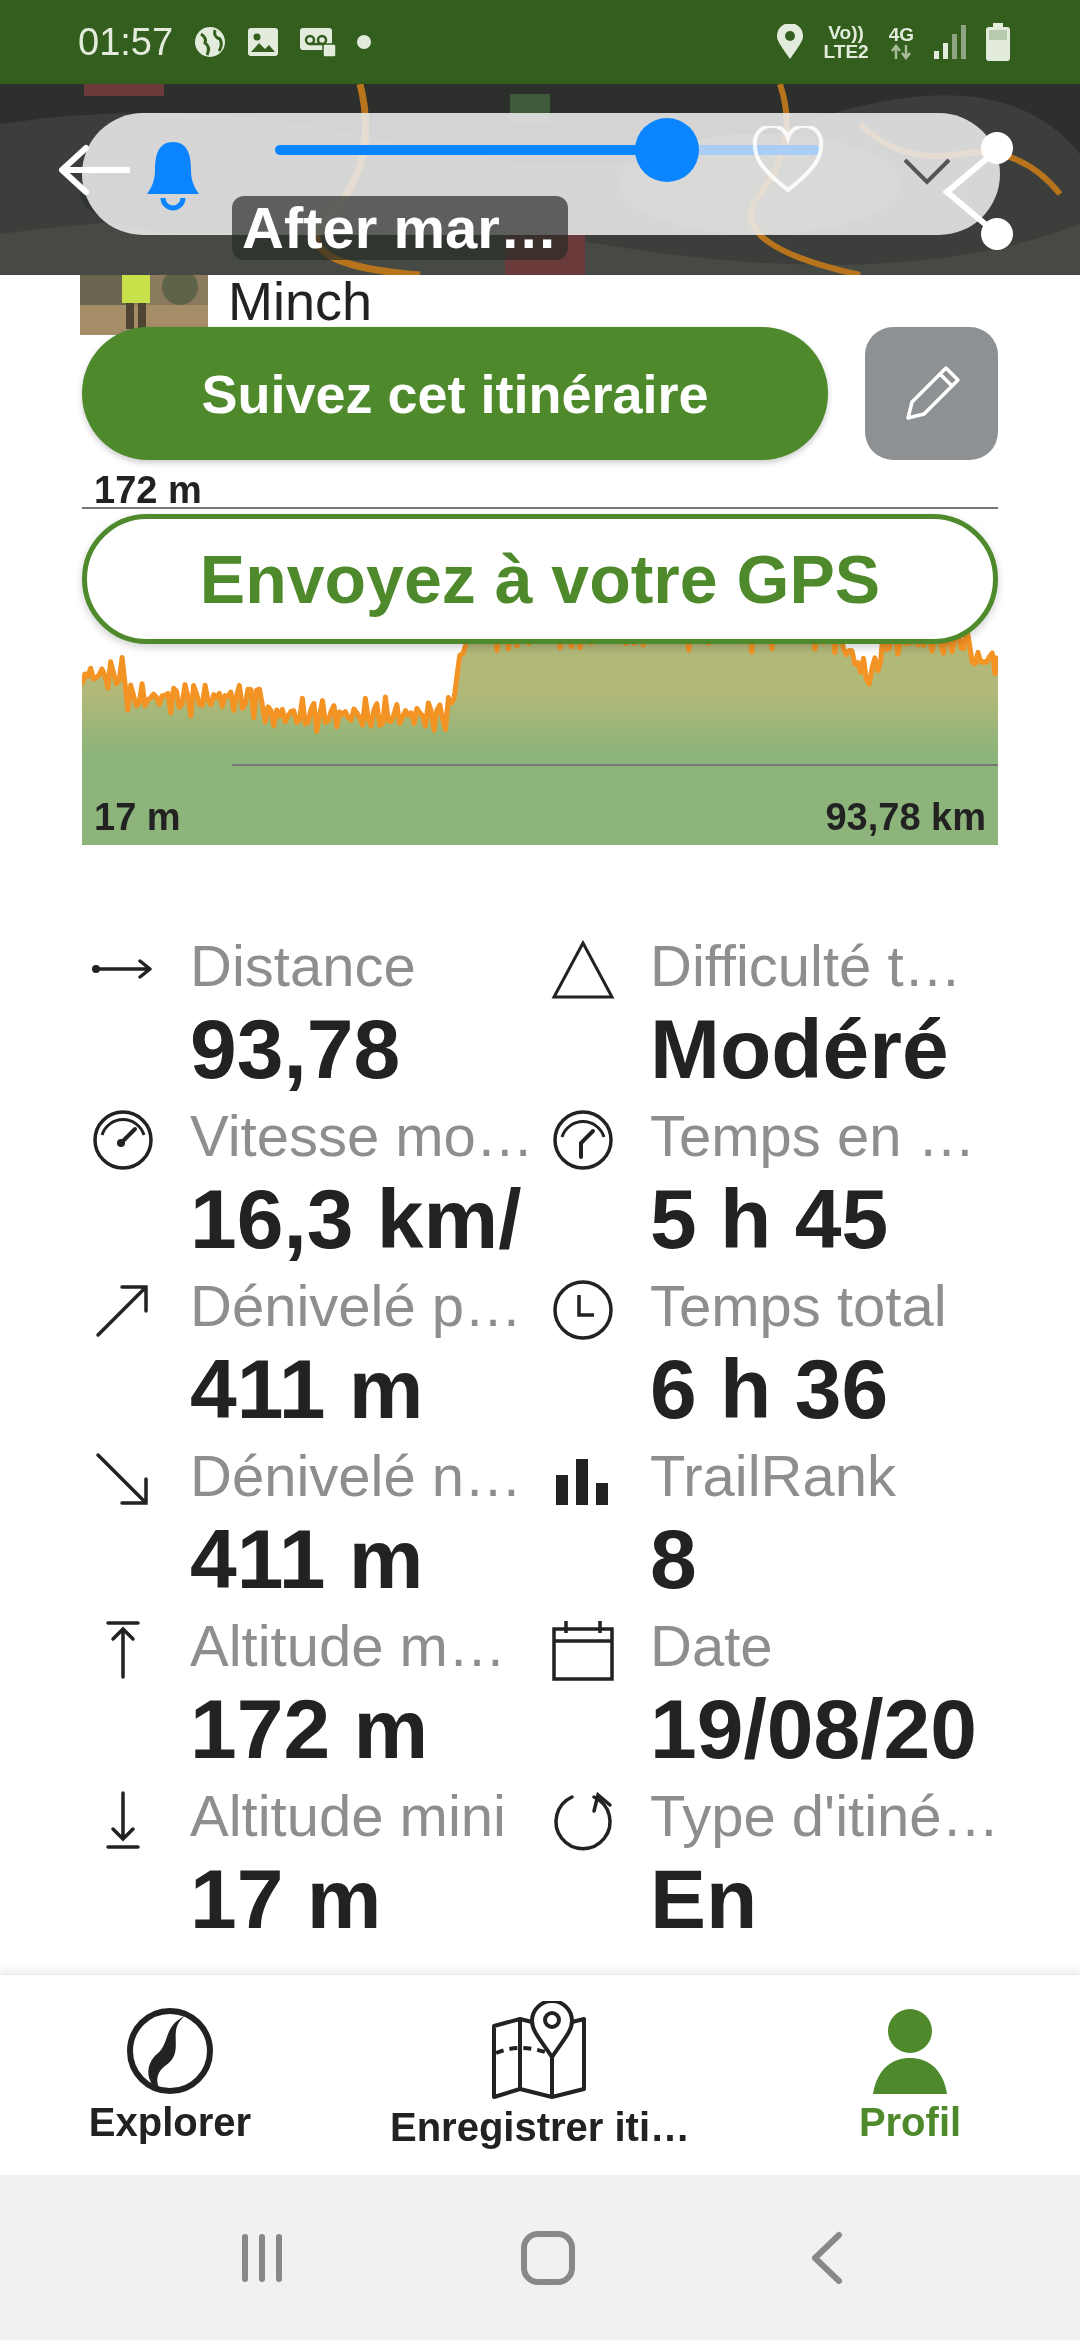  Describe the element at coordinates (950, 42) in the screenshot. I see `signal-icon` at that location.